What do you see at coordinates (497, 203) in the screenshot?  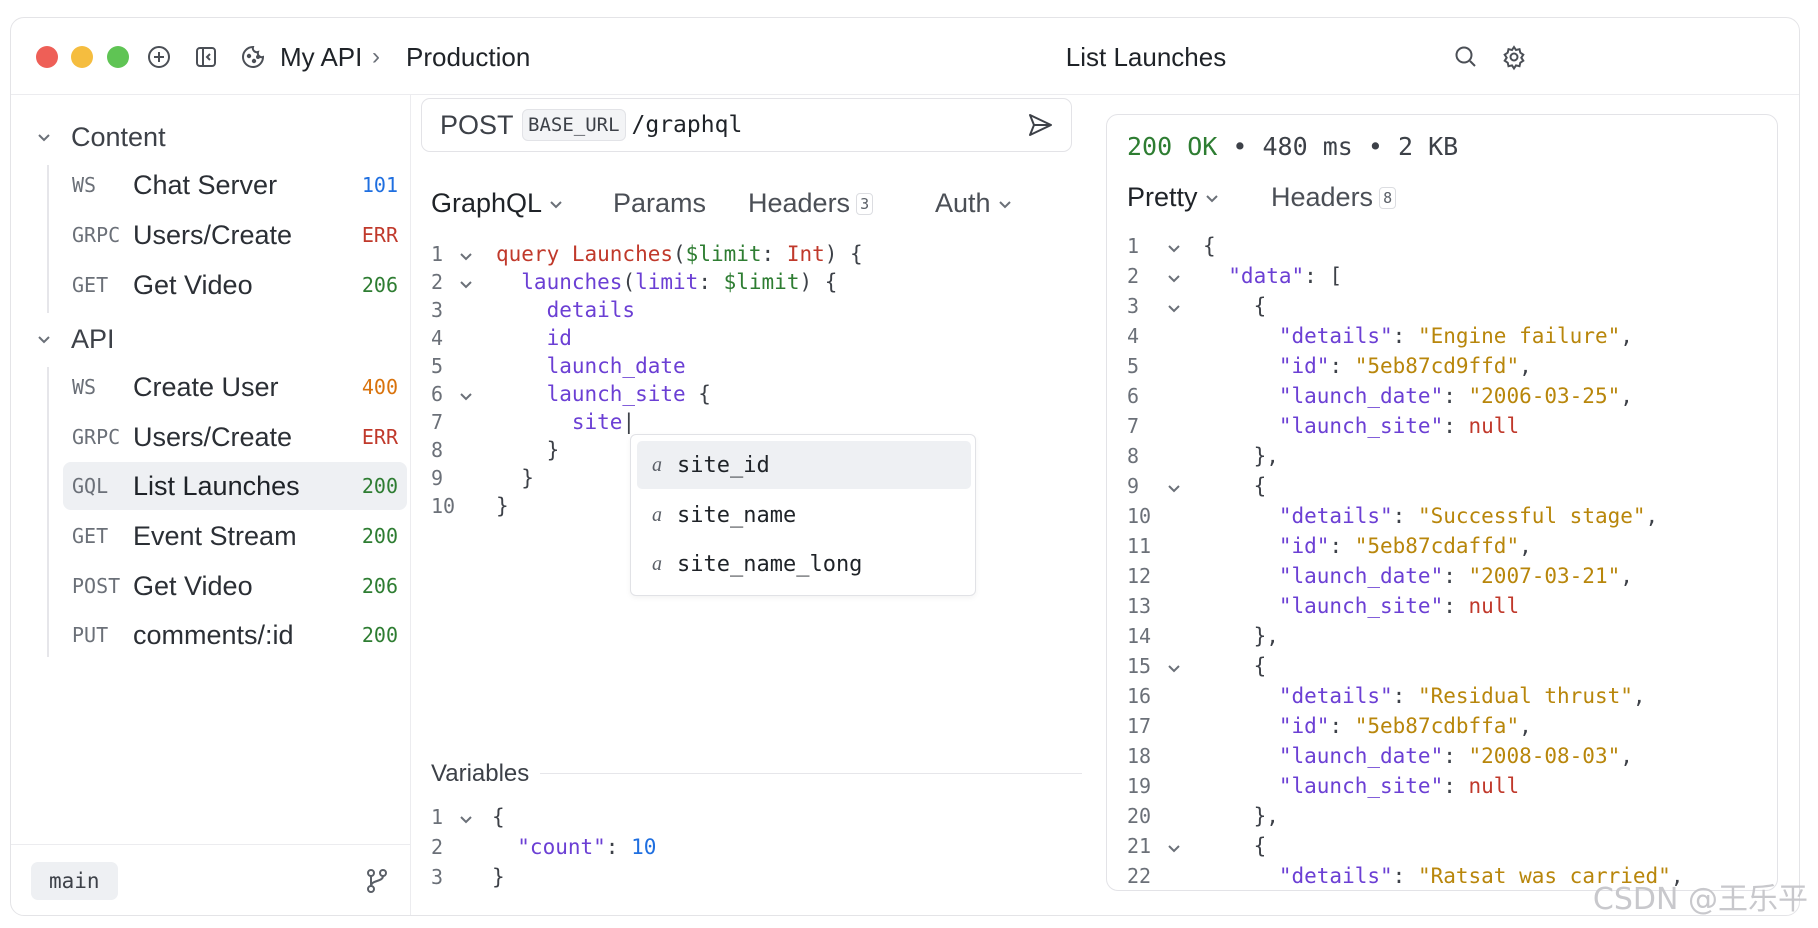 I see `tab-graphql: GraphQL` at bounding box center [497, 203].